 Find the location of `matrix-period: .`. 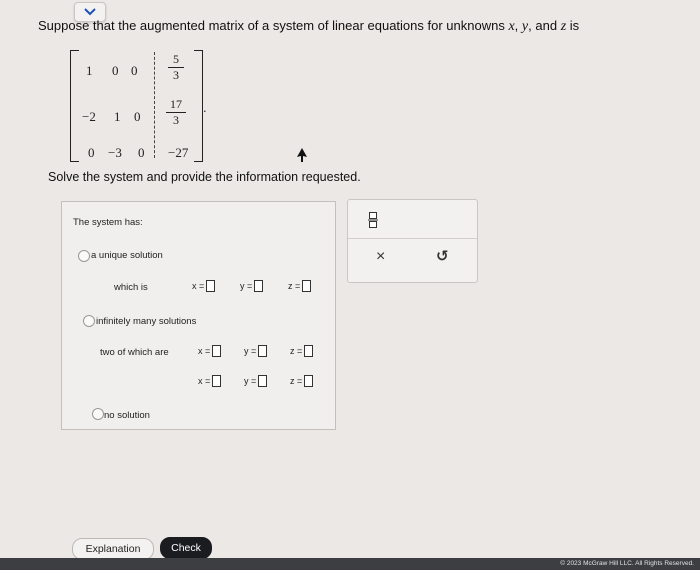

matrix-period: . is located at coordinates (205, 107).